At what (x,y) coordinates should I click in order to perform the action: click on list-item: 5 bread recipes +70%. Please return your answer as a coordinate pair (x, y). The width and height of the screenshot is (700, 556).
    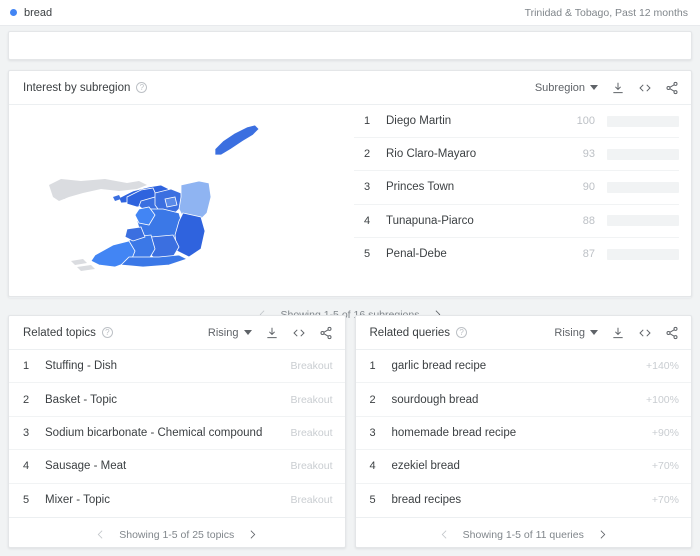
    Looking at the image, I should click on (524, 500).